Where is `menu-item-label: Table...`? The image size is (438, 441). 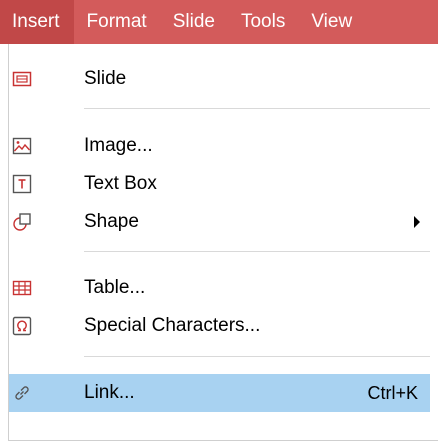
menu-item-label: Table... is located at coordinates (115, 287).